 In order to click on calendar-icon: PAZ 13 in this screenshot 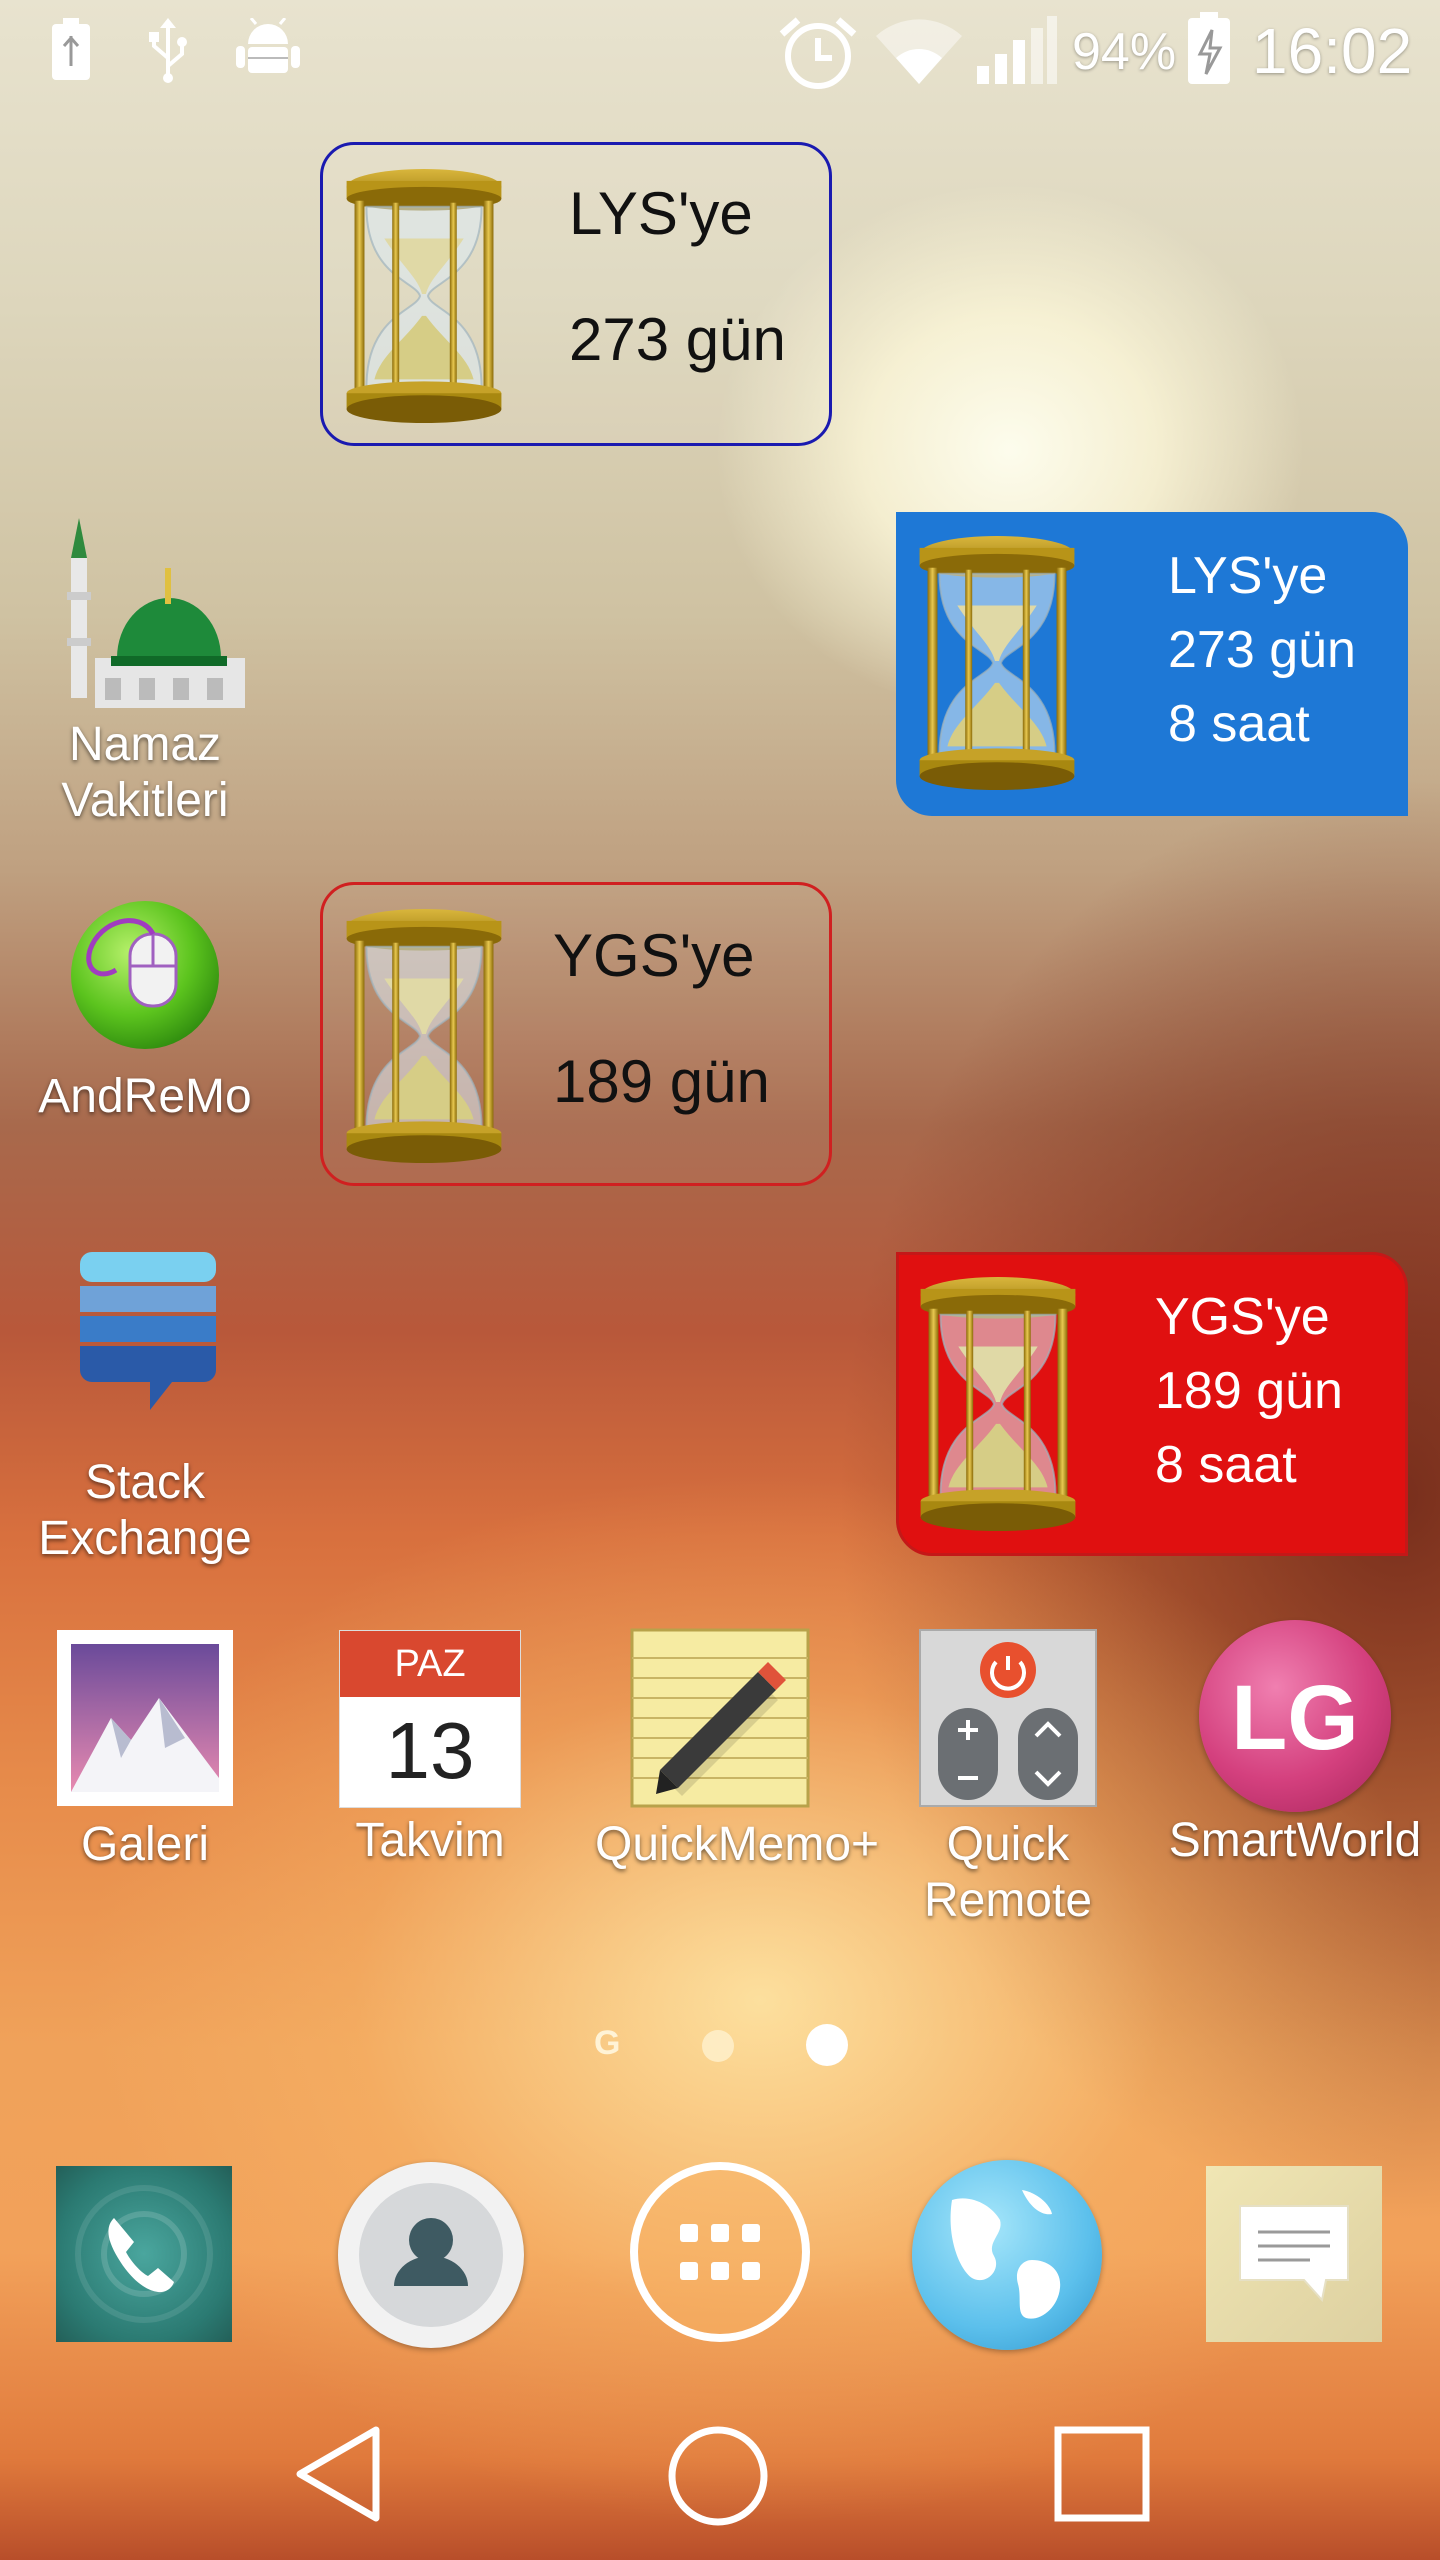, I will do `click(430, 1719)`.